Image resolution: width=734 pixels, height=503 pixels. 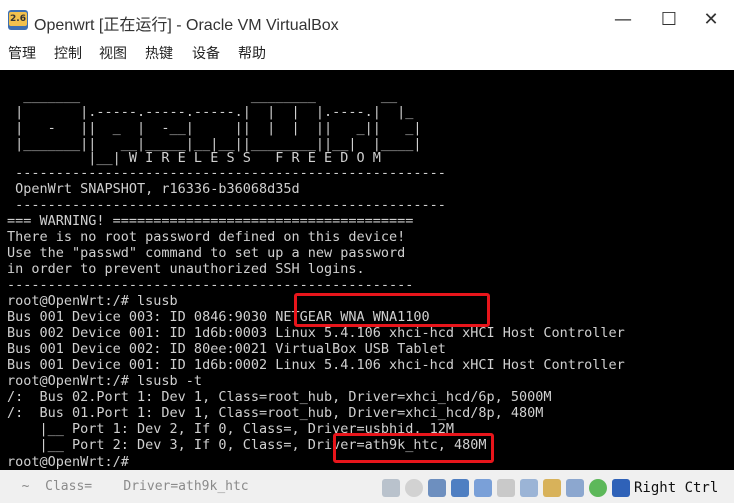 I want to click on menu-devices: 设备, so click(x=206, y=53).